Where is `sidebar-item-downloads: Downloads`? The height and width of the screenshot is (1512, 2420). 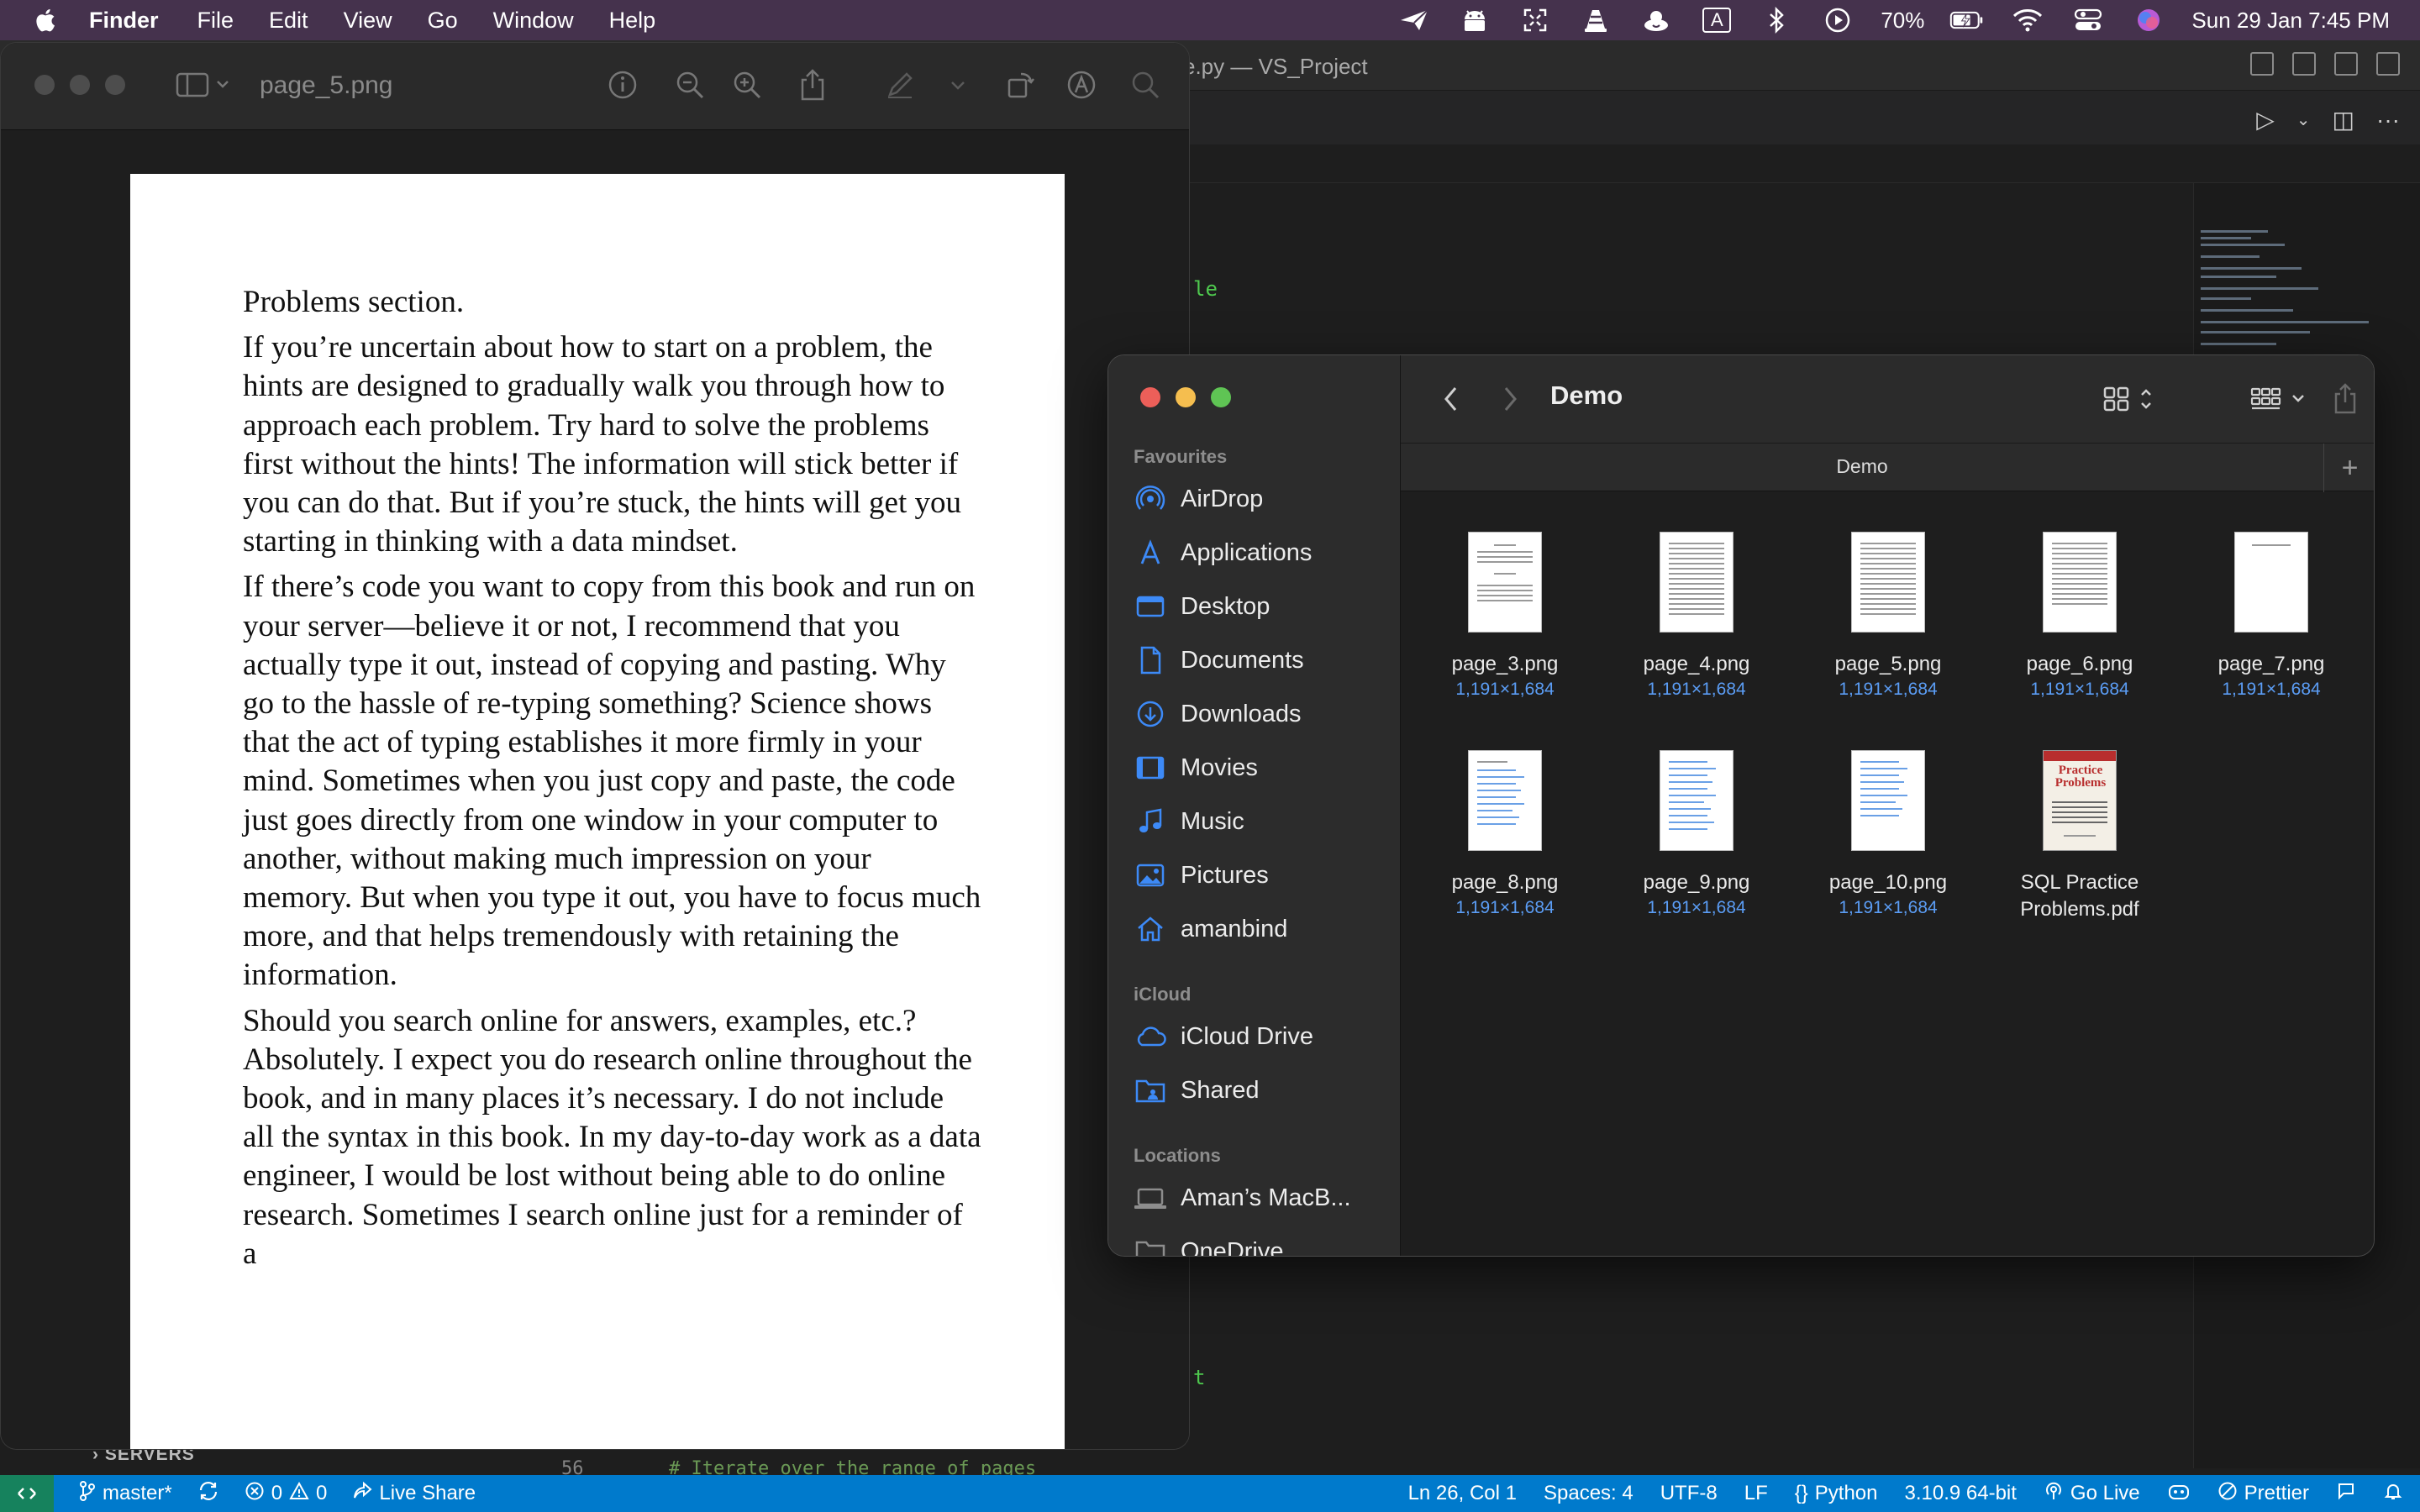 sidebar-item-downloads: Downloads is located at coordinates (1217, 714).